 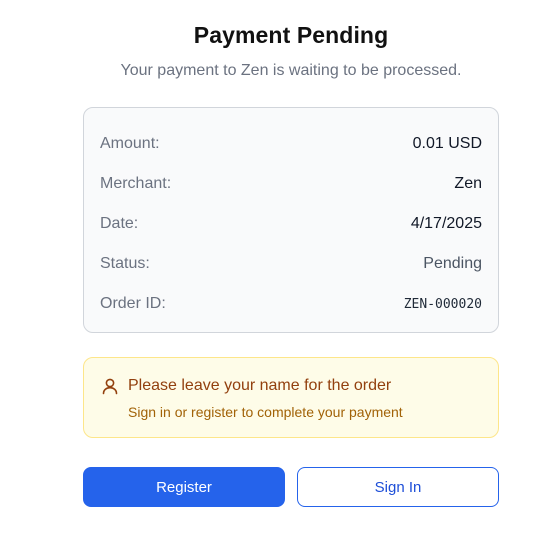 What do you see at coordinates (291, 224) in the screenshot?
I see `date-row: Date: 4/17/2025` at bounding box center [291, 224].